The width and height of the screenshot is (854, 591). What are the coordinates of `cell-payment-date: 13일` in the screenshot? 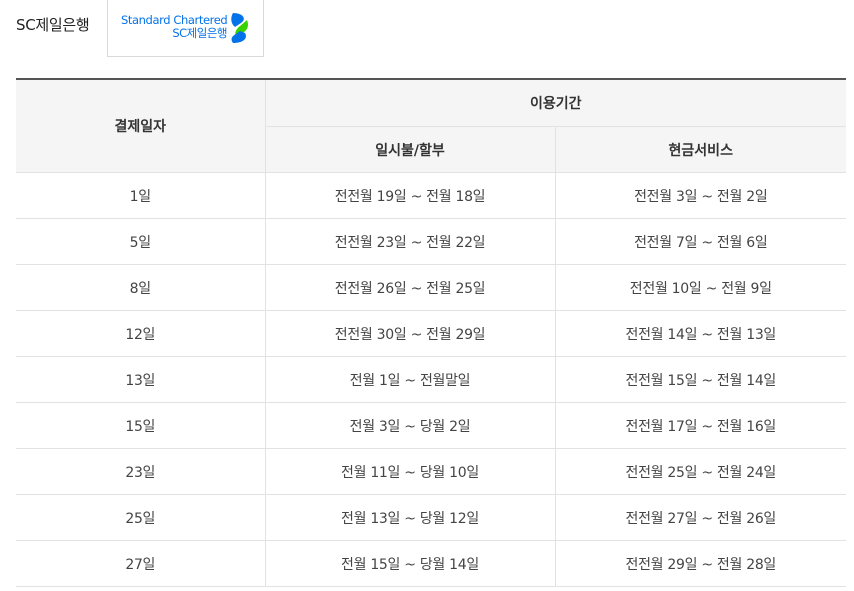 It's located at (140, 379).